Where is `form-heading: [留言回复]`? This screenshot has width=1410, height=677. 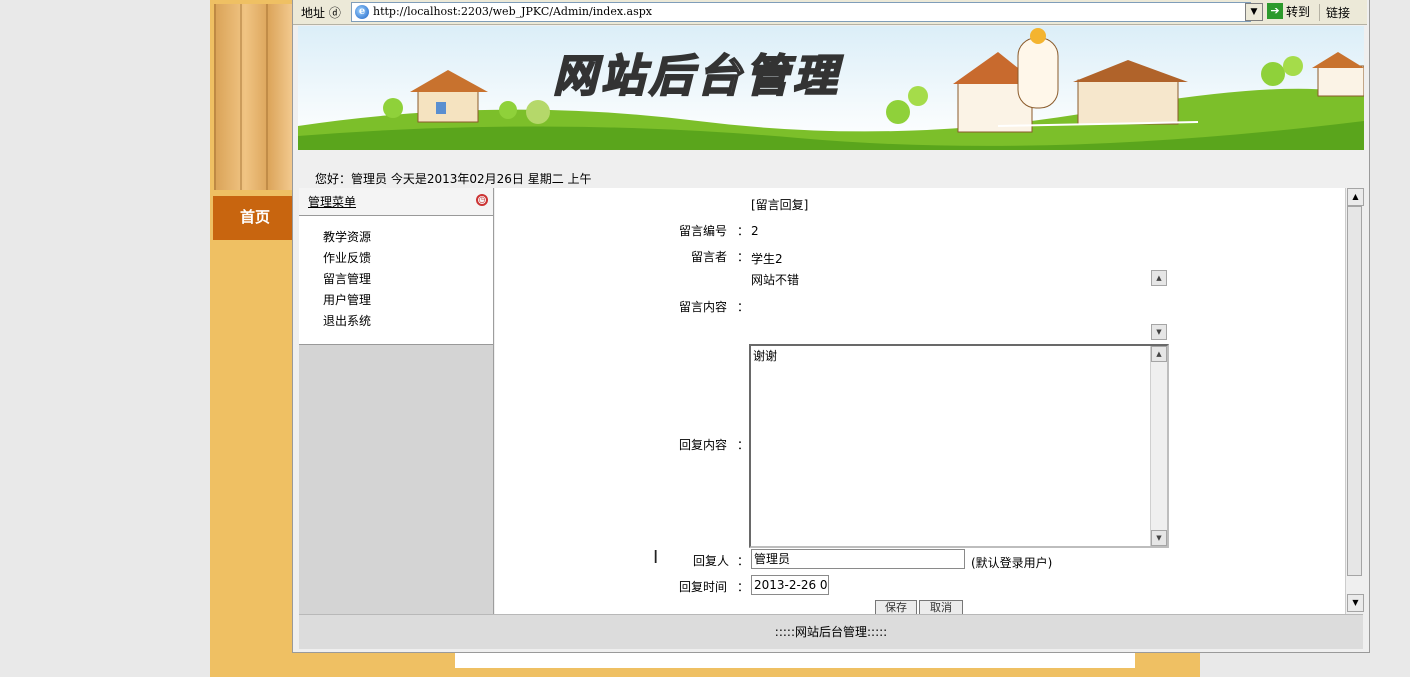
form-heading: [留言回复] is located at coordinates (780, 205).